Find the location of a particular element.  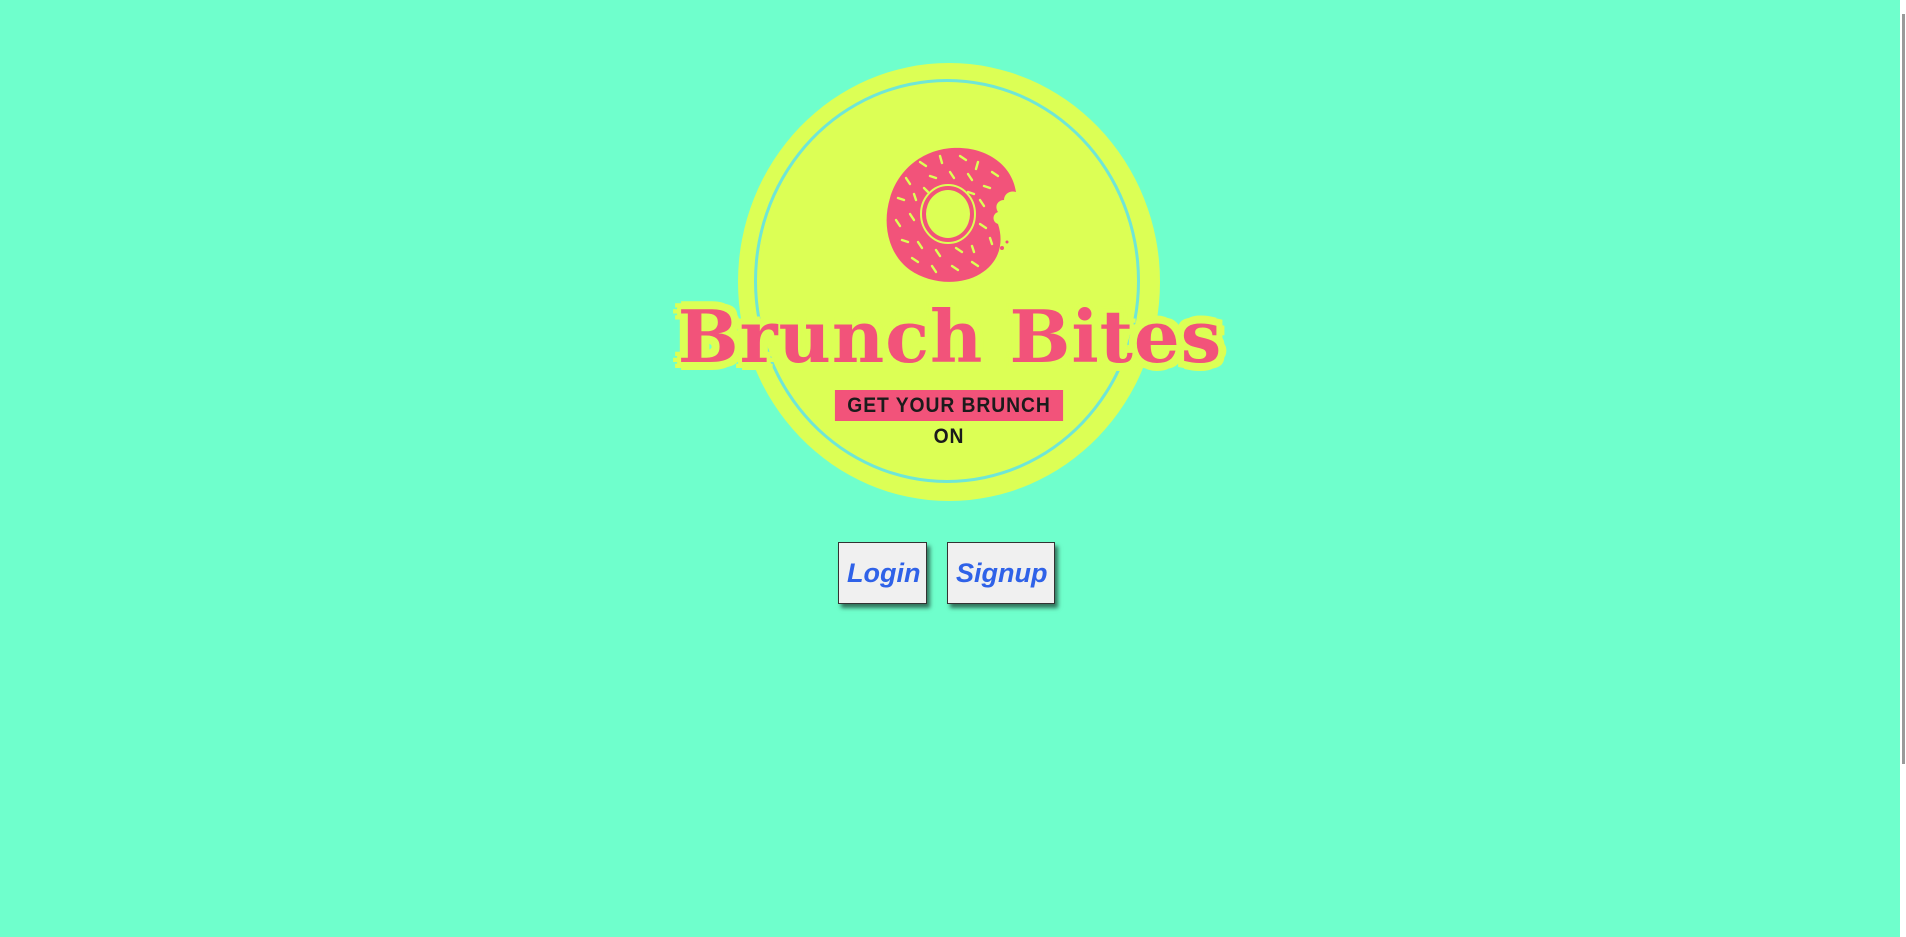

vertical-scrollbar is located at coordinates (1903, 468).